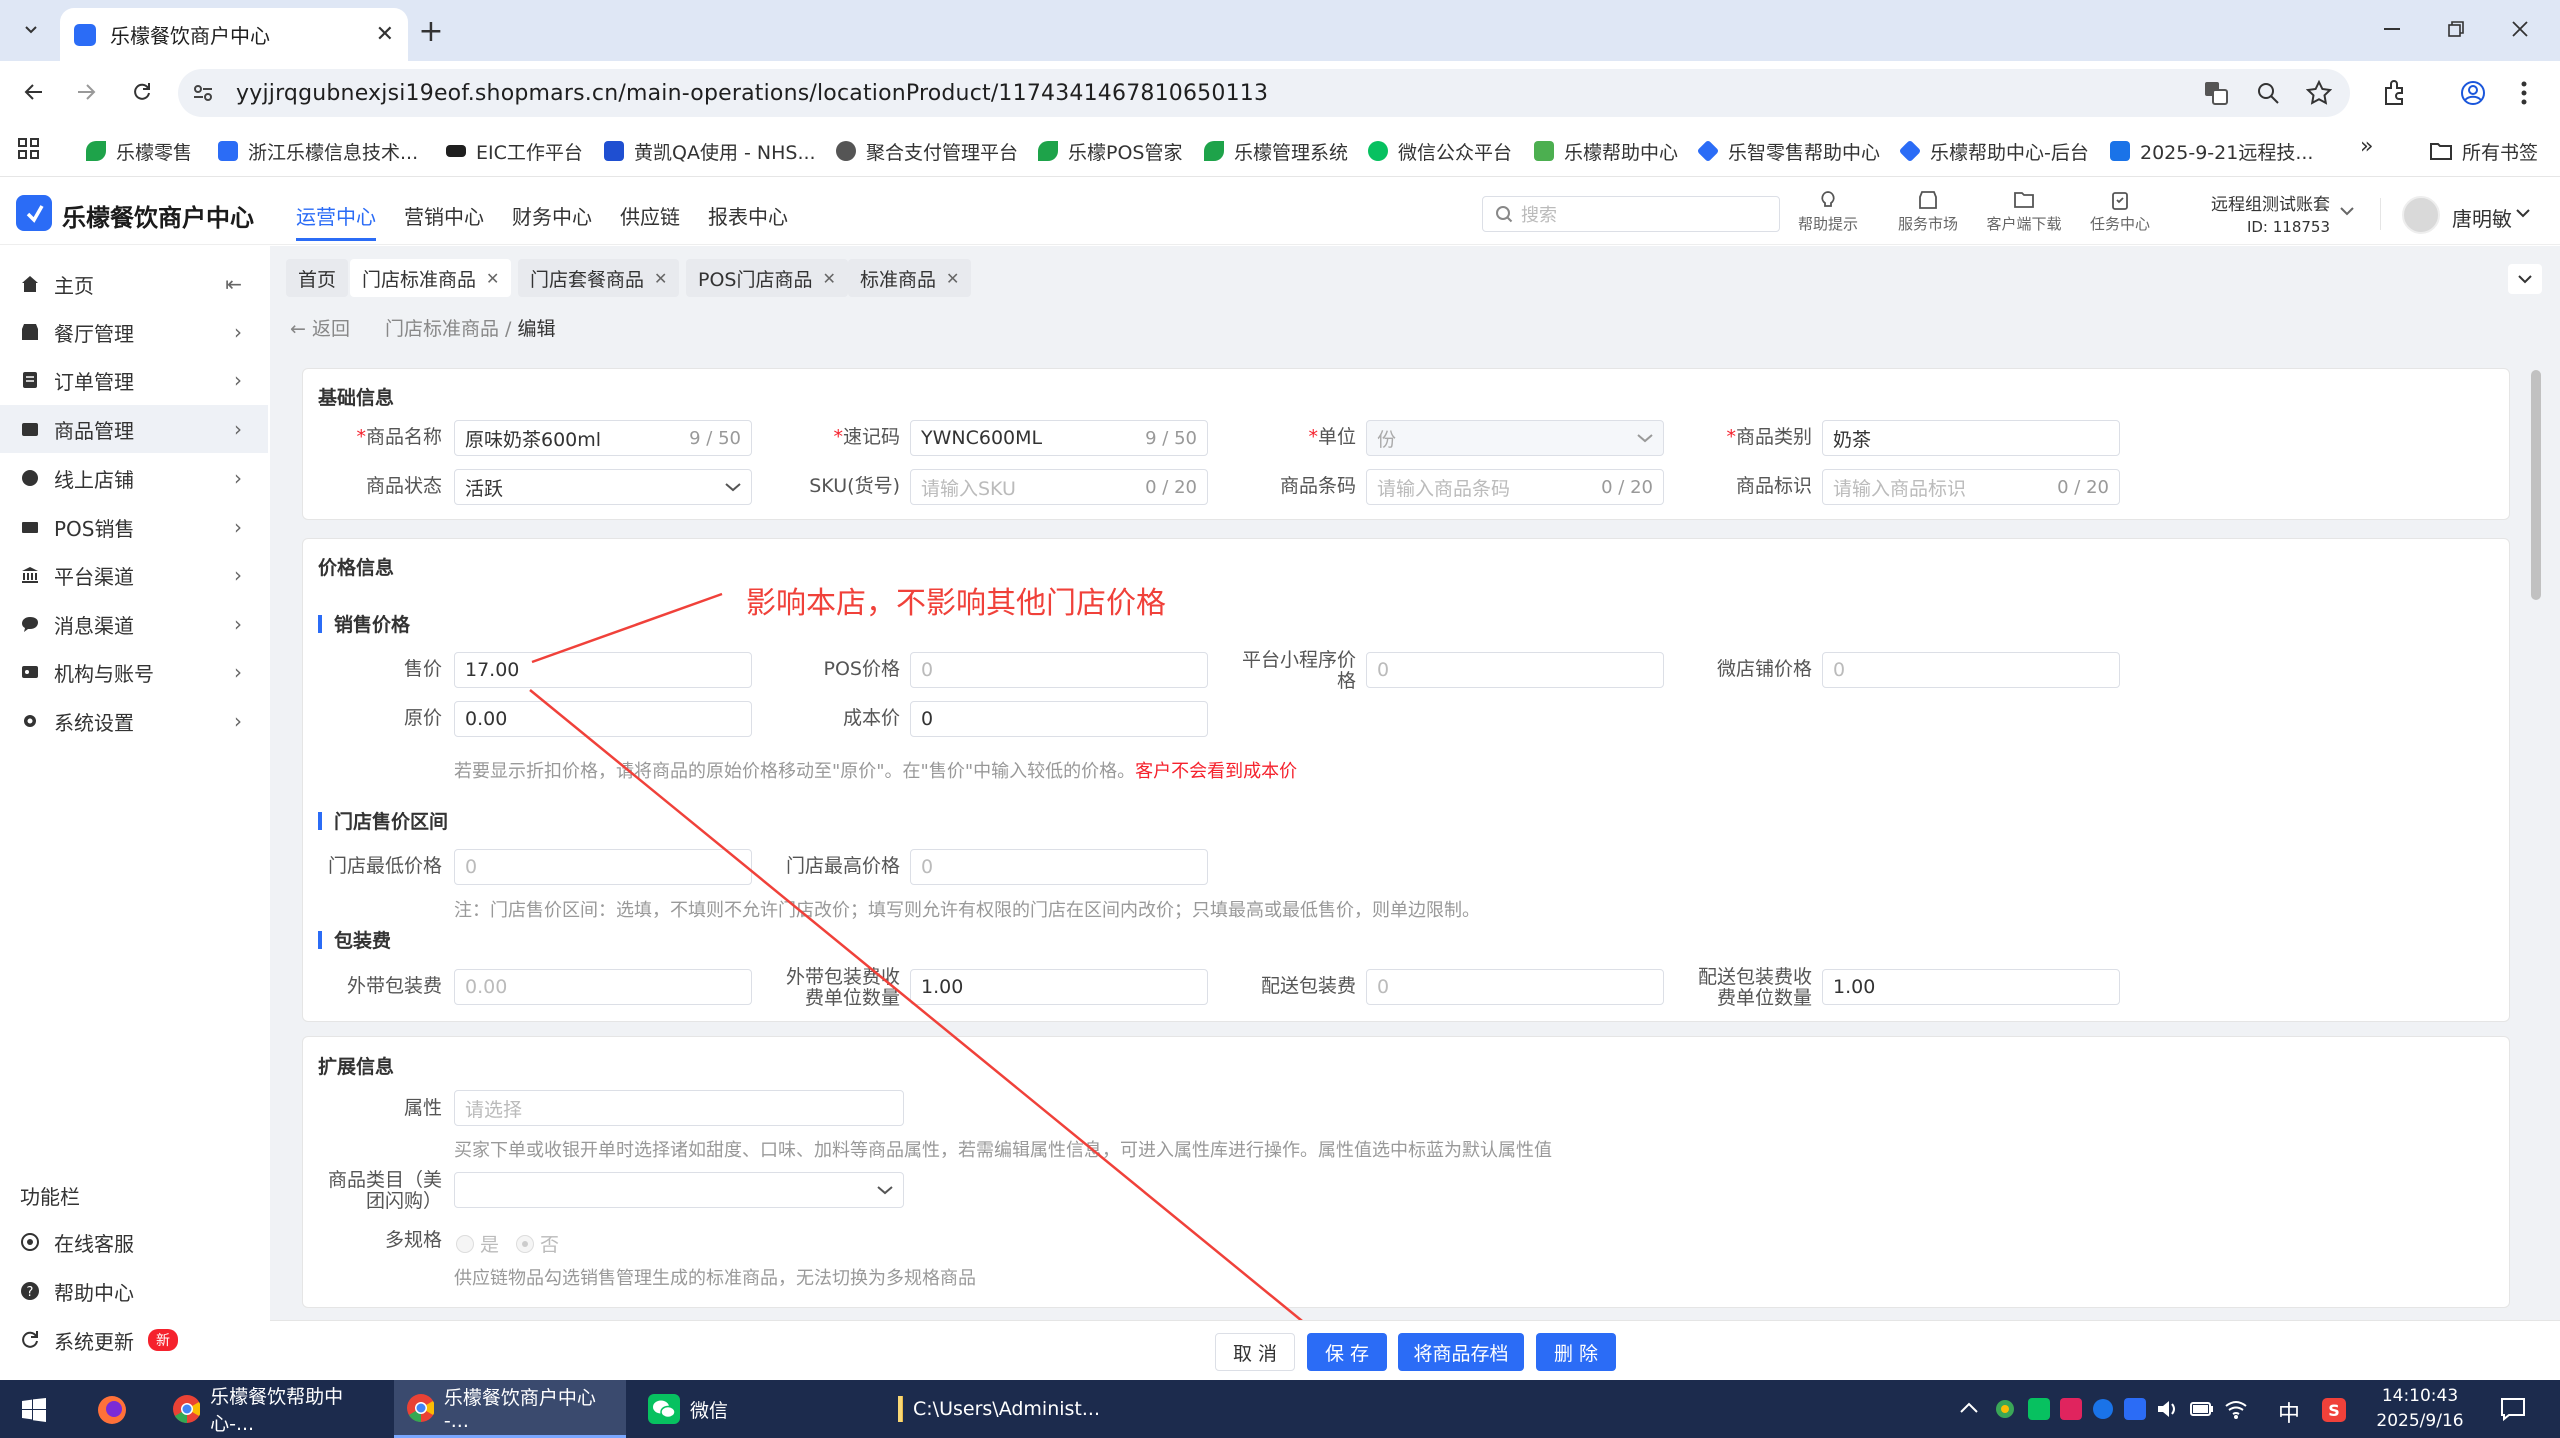 The image size is (2560, 1438). I want to click on sidebar-item-products: 商品管理 ›, so click(134, 429).